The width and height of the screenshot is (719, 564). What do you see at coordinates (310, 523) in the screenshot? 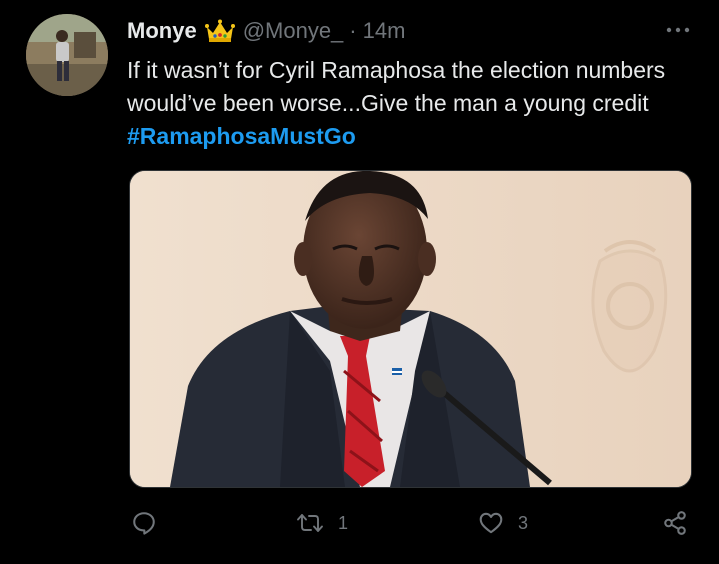
I see `retweet-icon` at bounding box center [310, 523].